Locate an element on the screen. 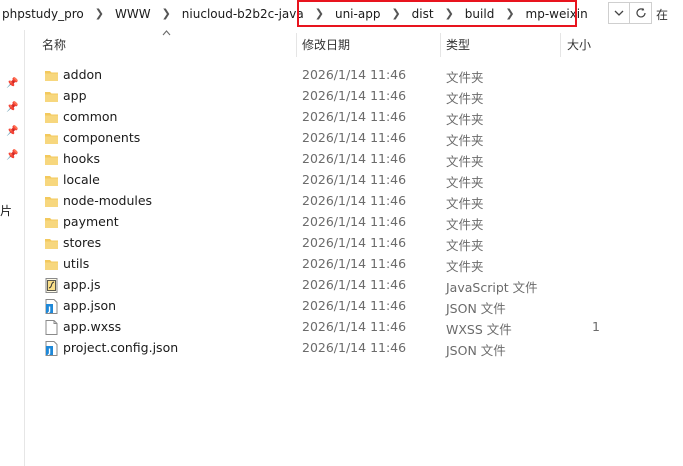  breadcrumb-item: uni-app is located at coordinates (357, 14).